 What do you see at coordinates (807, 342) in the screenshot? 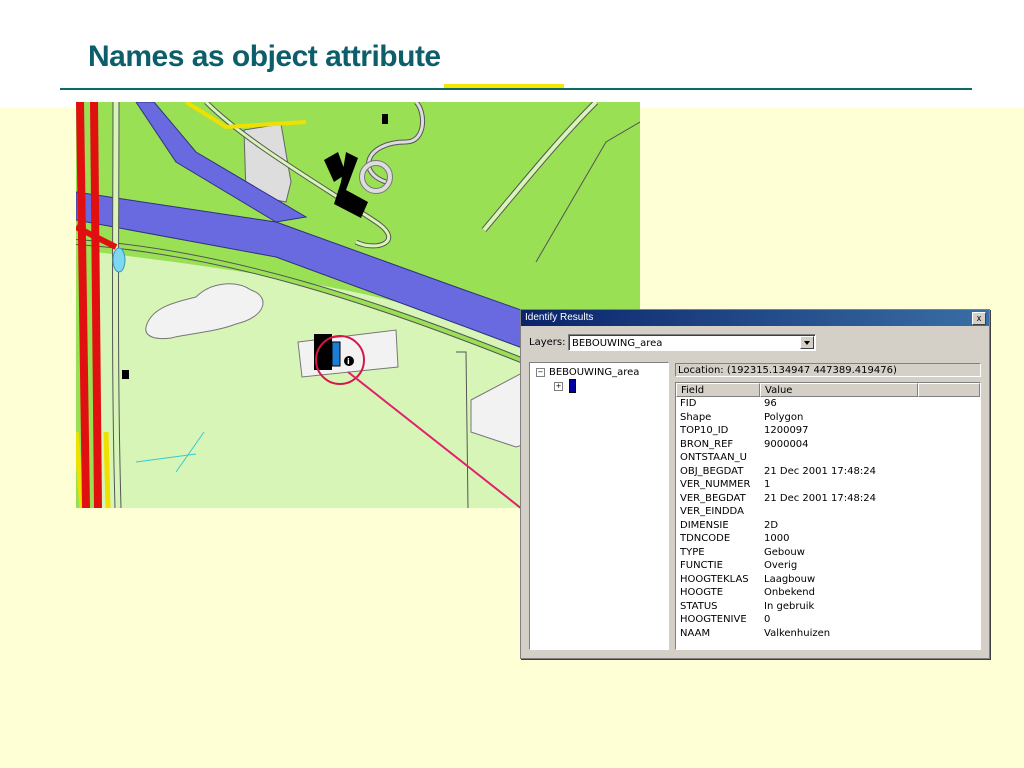
I see `chevron-down-icon` at bounding box center [807, 342].